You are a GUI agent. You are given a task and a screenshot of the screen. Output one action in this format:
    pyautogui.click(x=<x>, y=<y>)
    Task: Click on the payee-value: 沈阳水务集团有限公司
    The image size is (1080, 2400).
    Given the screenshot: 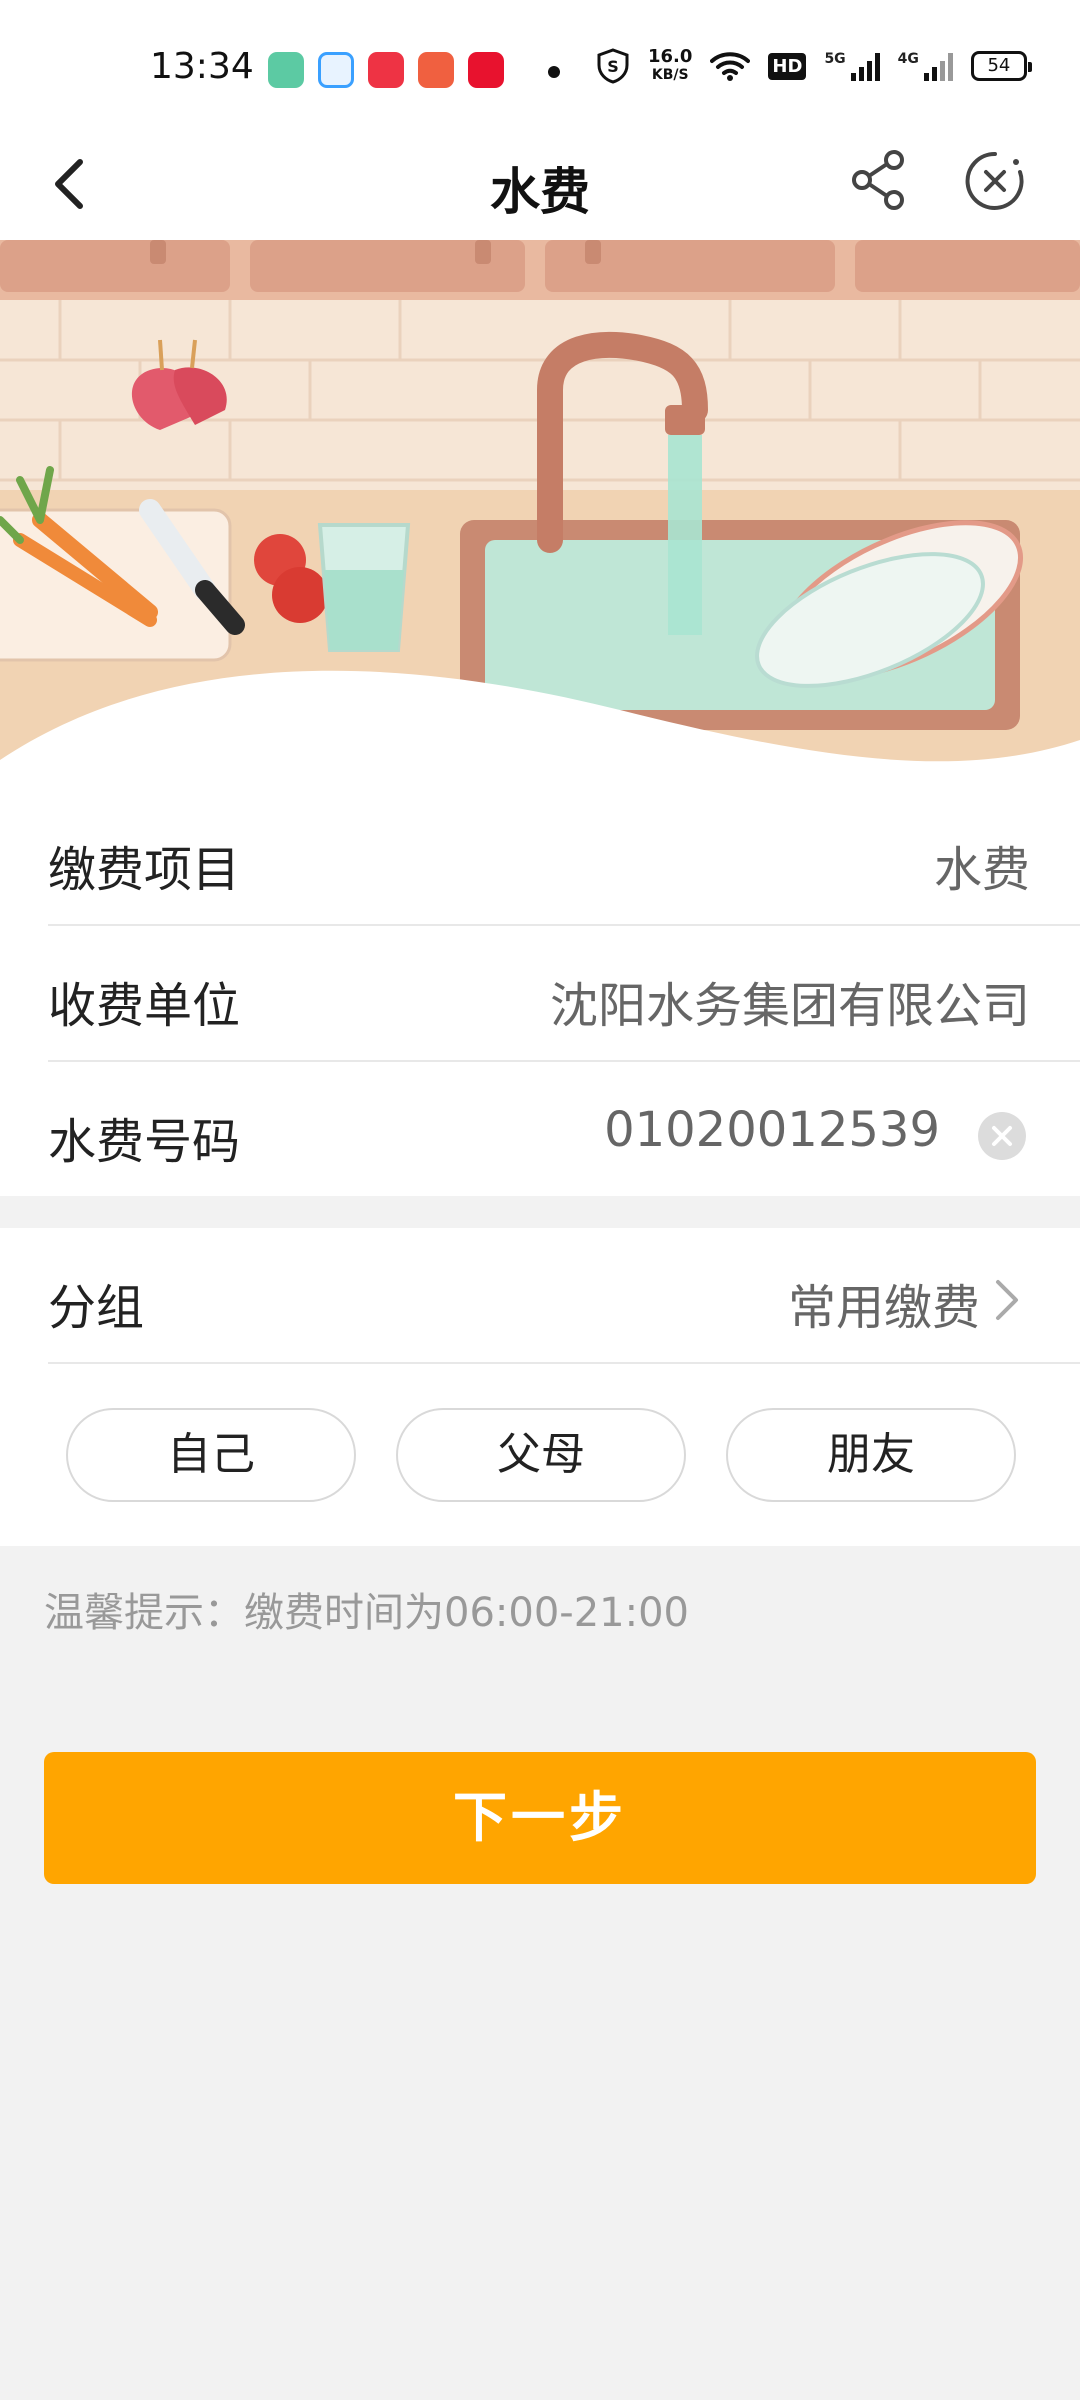 What is the action you would take?
    pyautogui.click(x=789, y=1006)
    